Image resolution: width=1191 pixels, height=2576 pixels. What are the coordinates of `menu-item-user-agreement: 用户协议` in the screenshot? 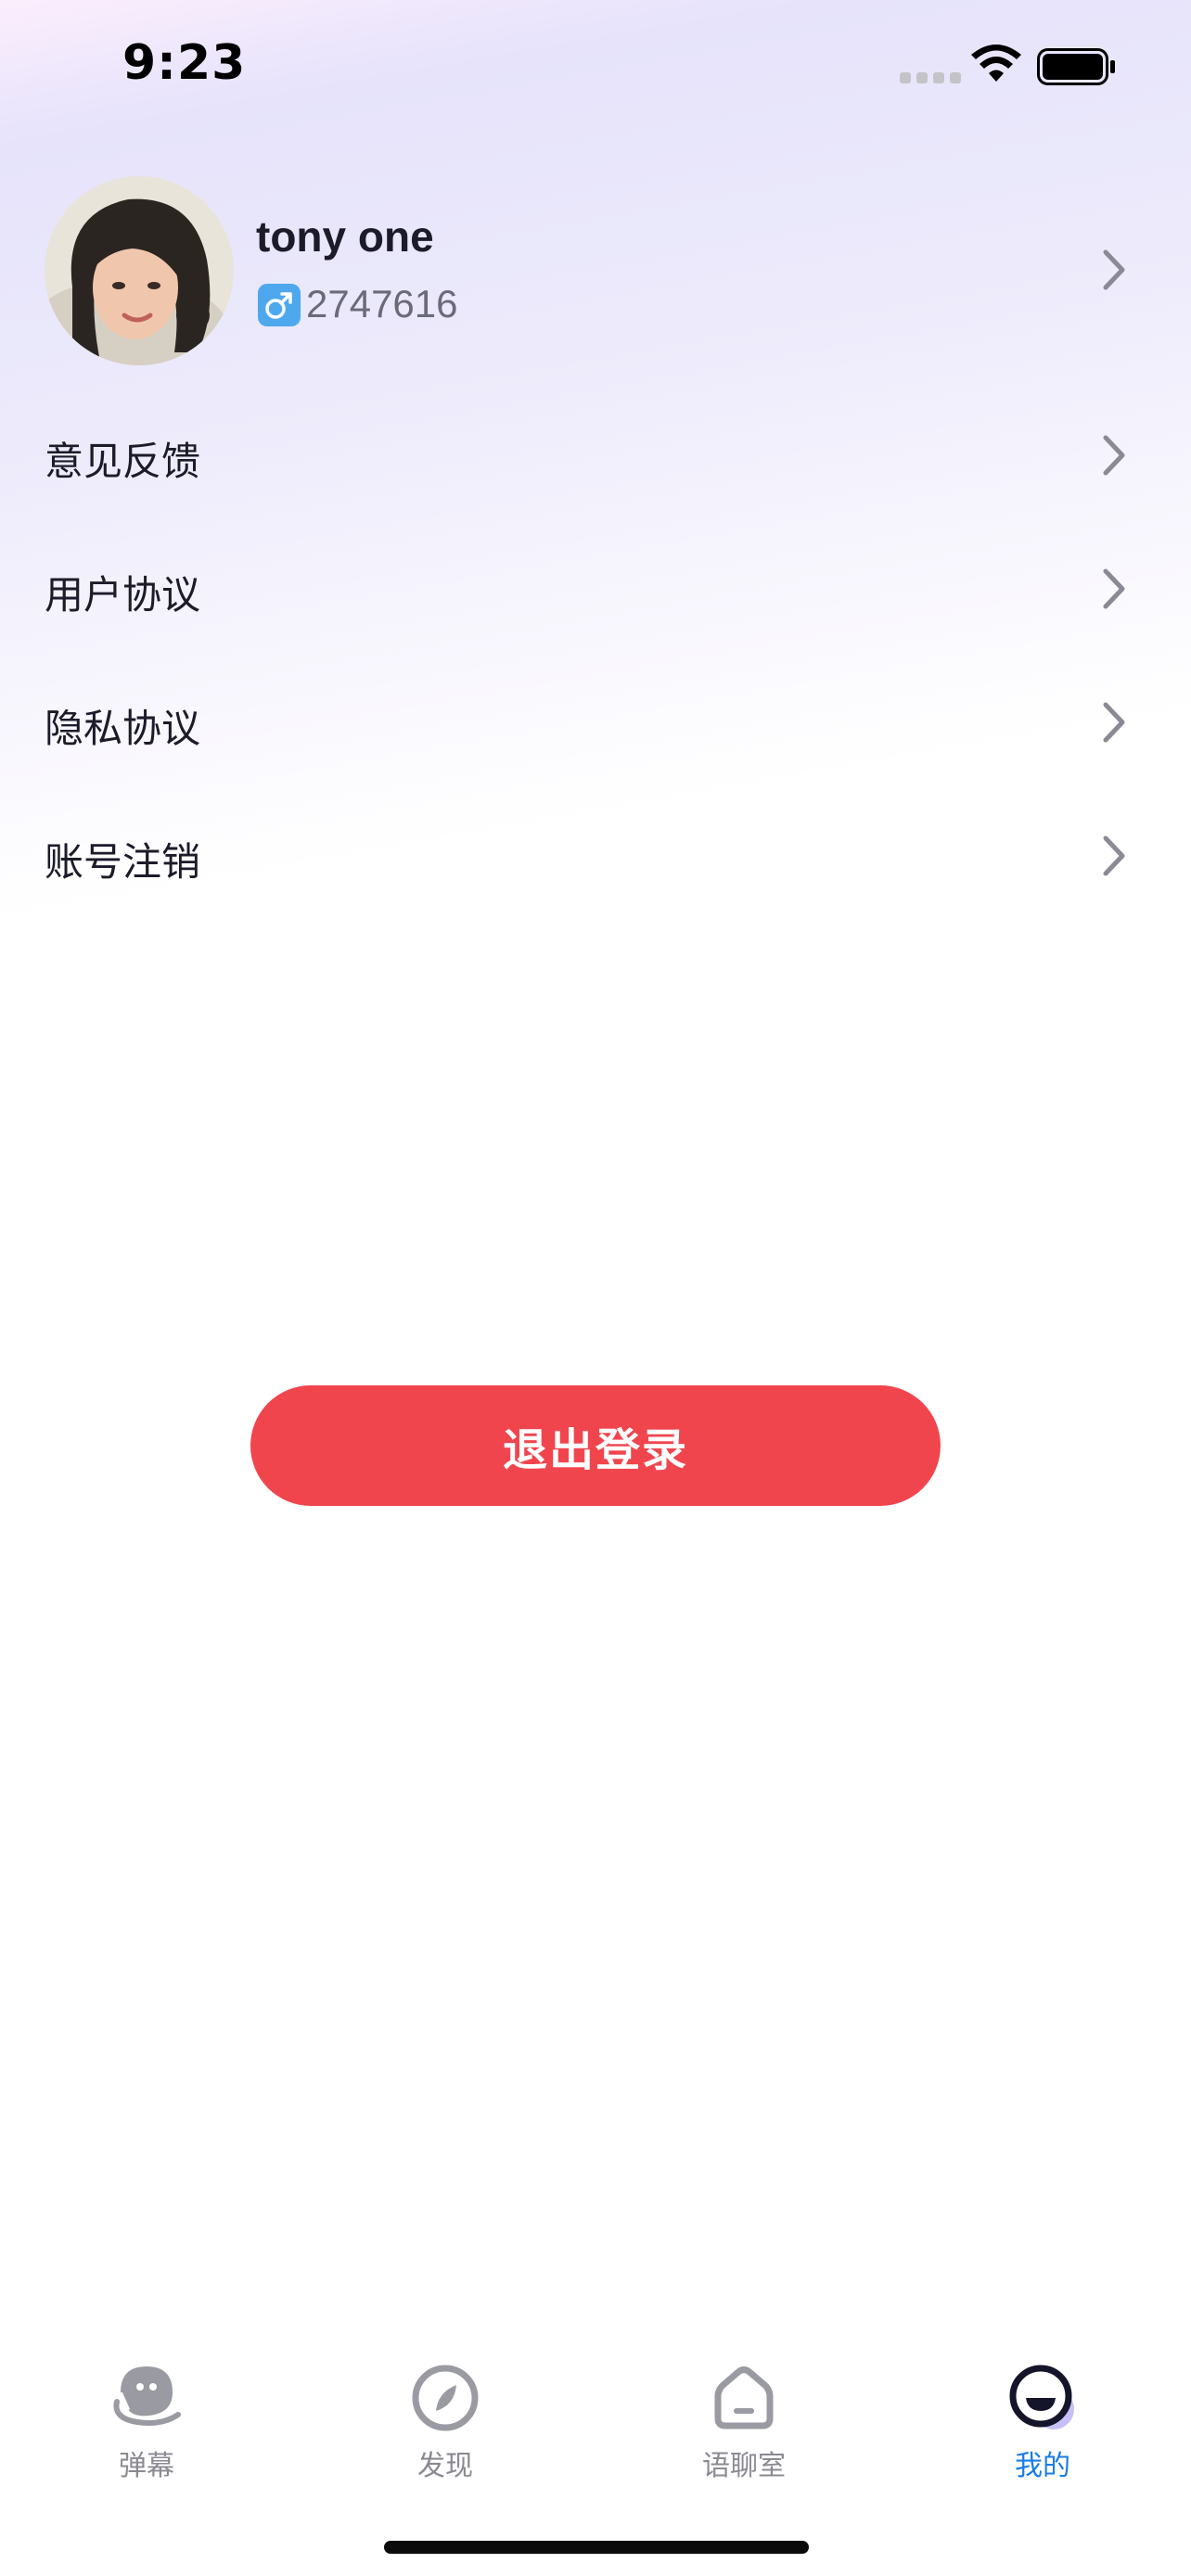 It's located at (595, 590).